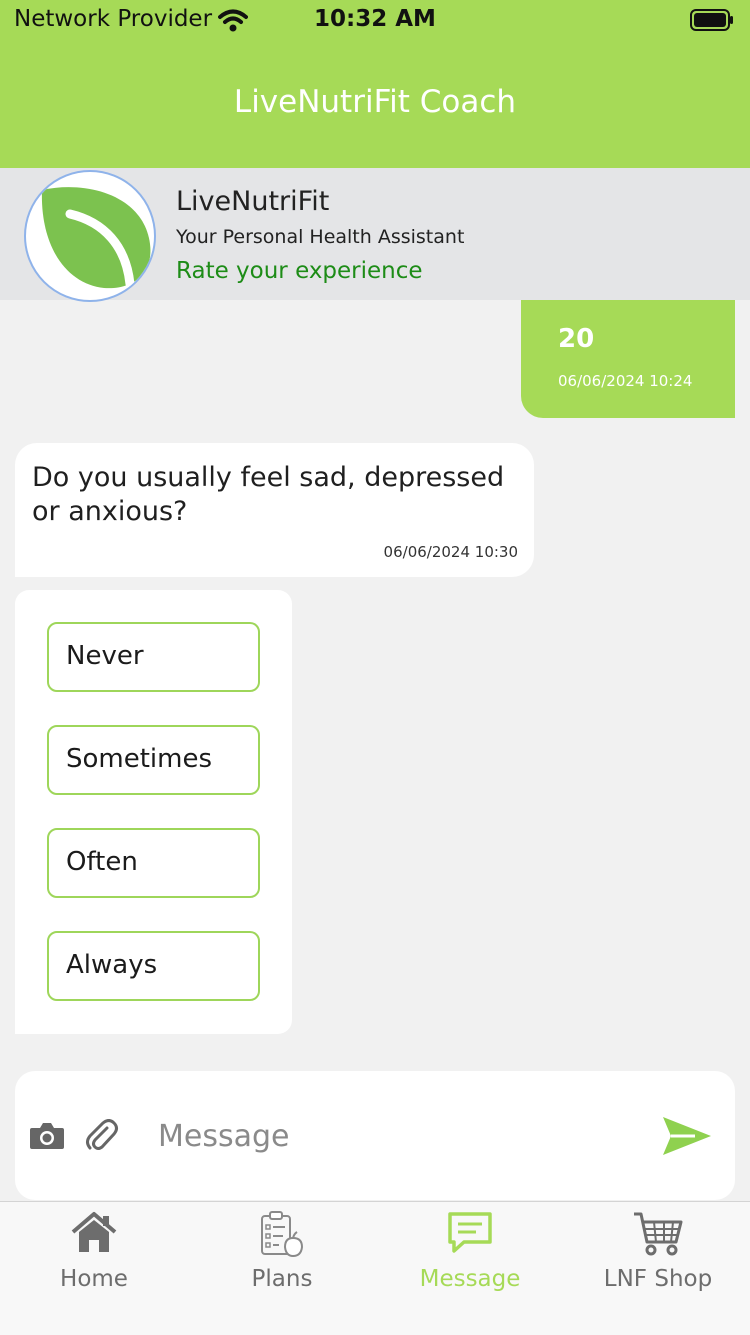  I want to click on plans-icon, so click(282, 1234).